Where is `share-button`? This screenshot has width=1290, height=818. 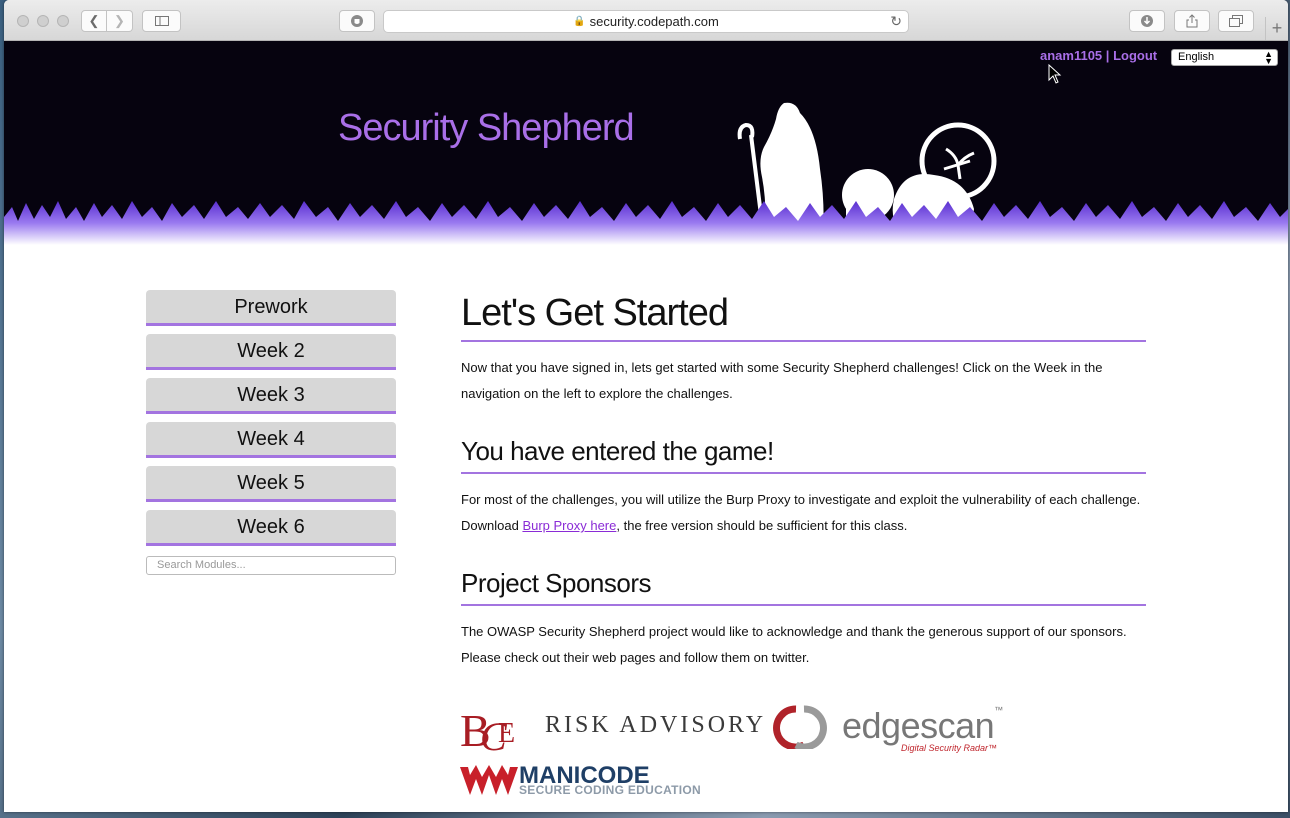 share-button is located at coordinates (1192, 21).